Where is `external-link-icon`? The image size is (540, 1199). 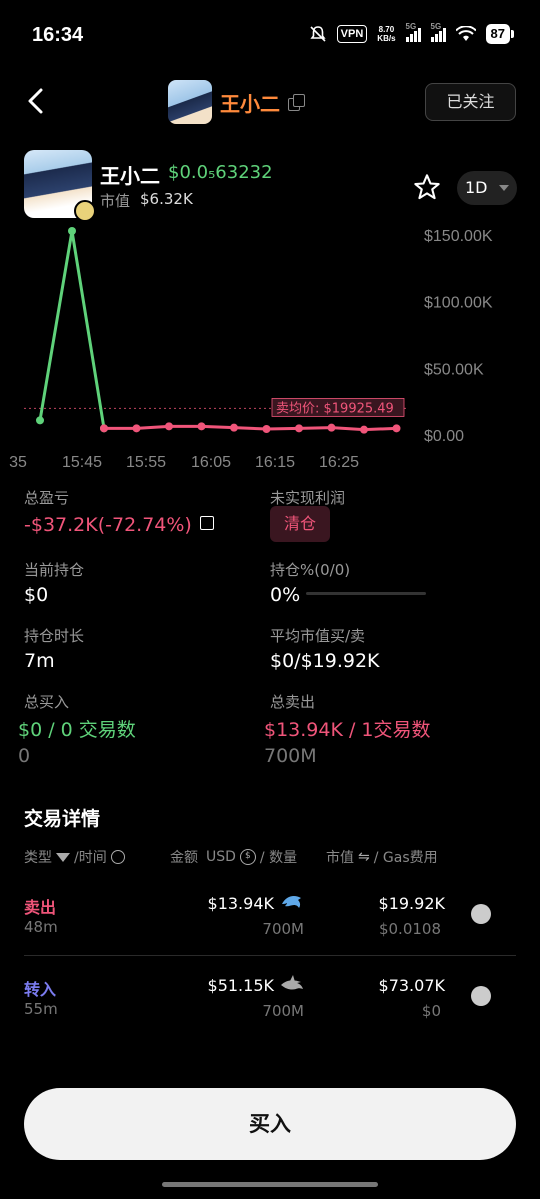 external-link-icon is located at coordinates (207, 523).